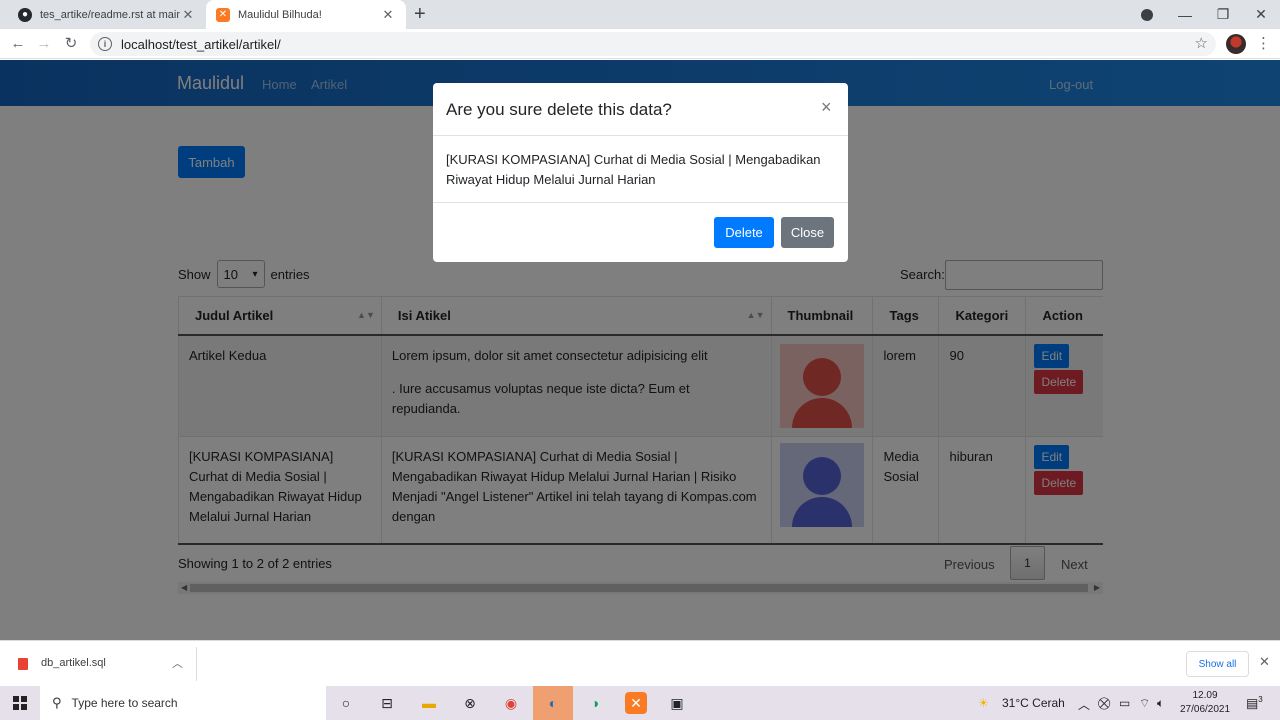 This screenshot has width=1280, height=720. I want to click on maximize-button: ❐, so click(1223, 14).